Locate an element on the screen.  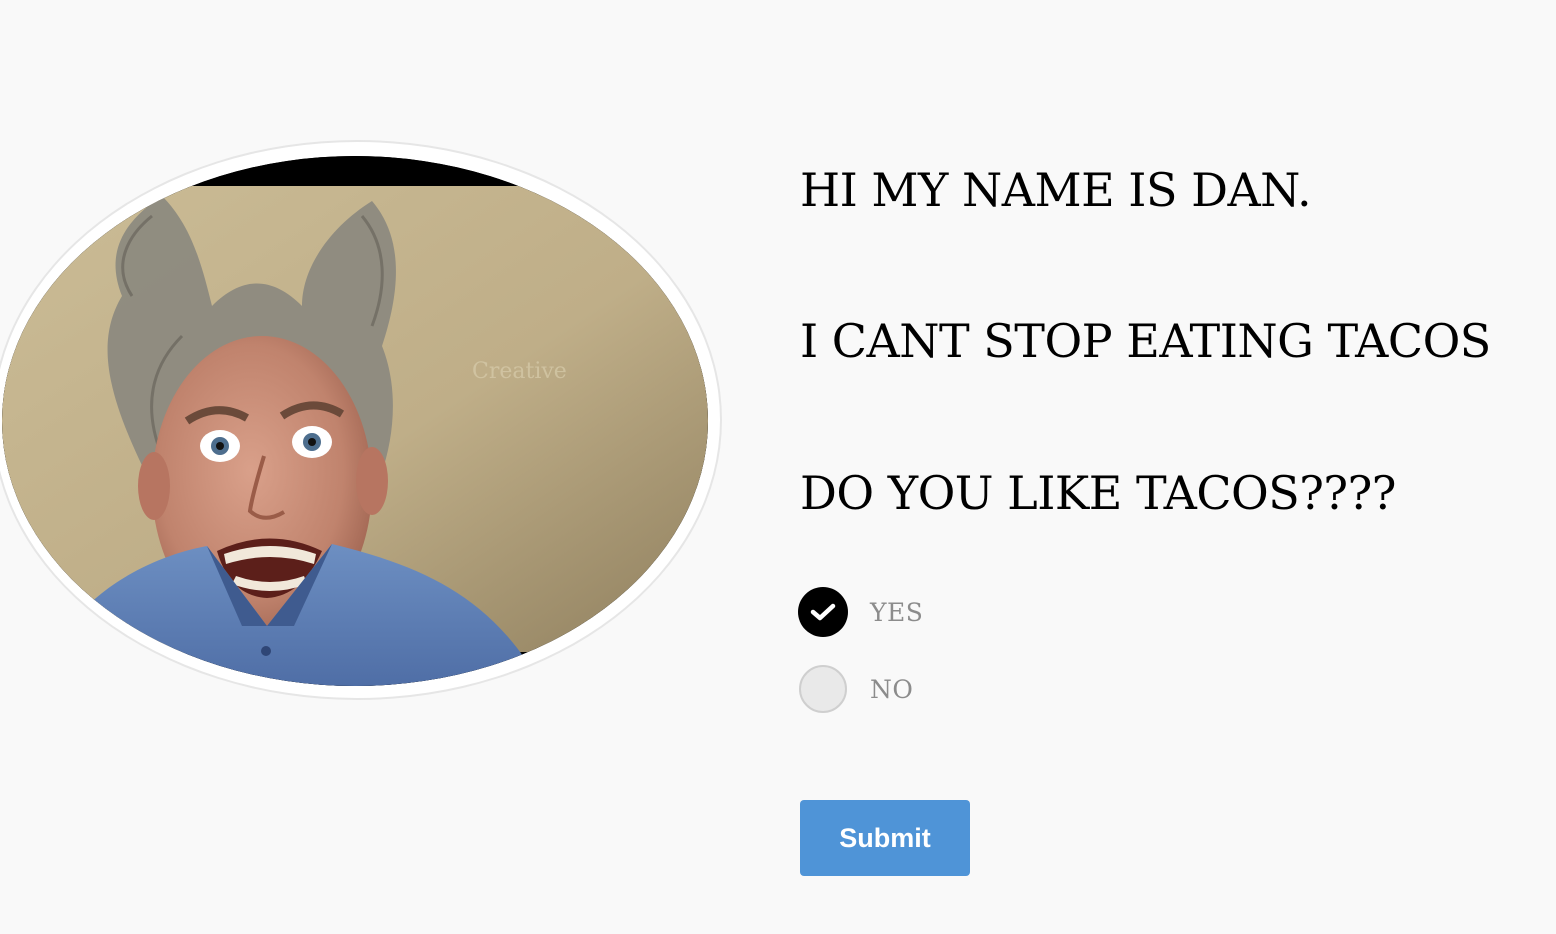
radio-no-unchecked is located at coordinates (823, 689).